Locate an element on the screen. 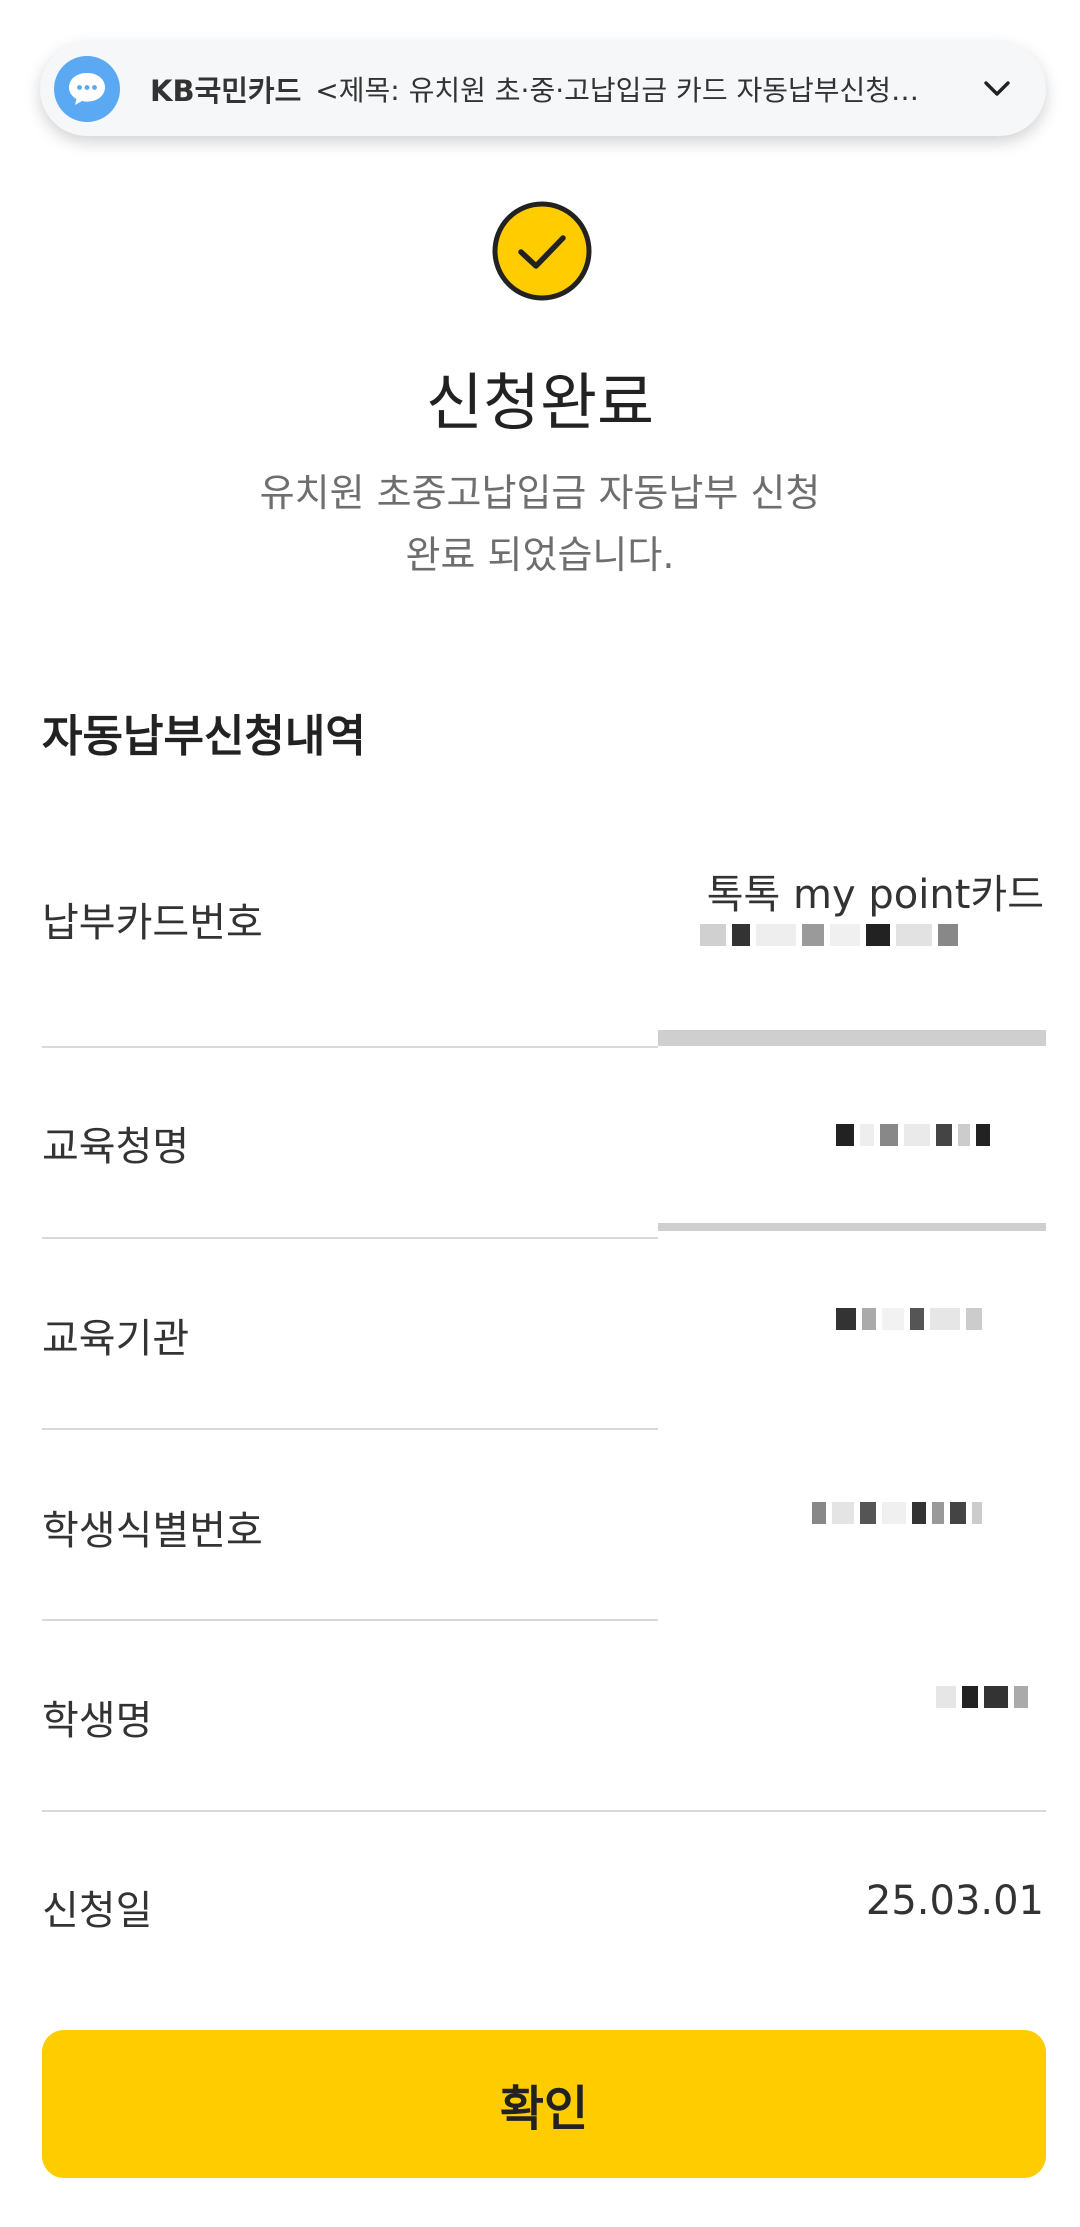  chat-bubble-icon is located at coordinates (87, 89).